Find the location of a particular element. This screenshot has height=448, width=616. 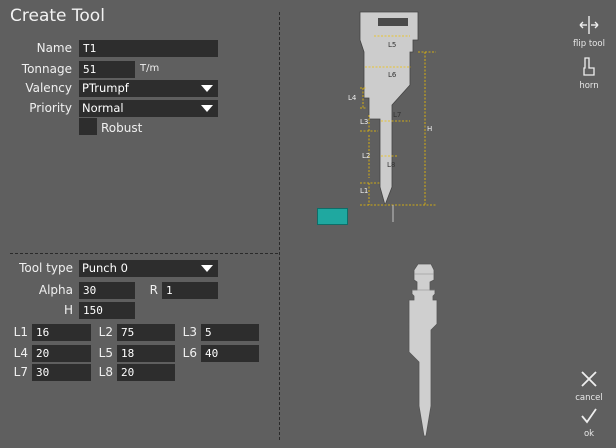

diagram-label-l8: L8 is located at coordinates (391, 165).